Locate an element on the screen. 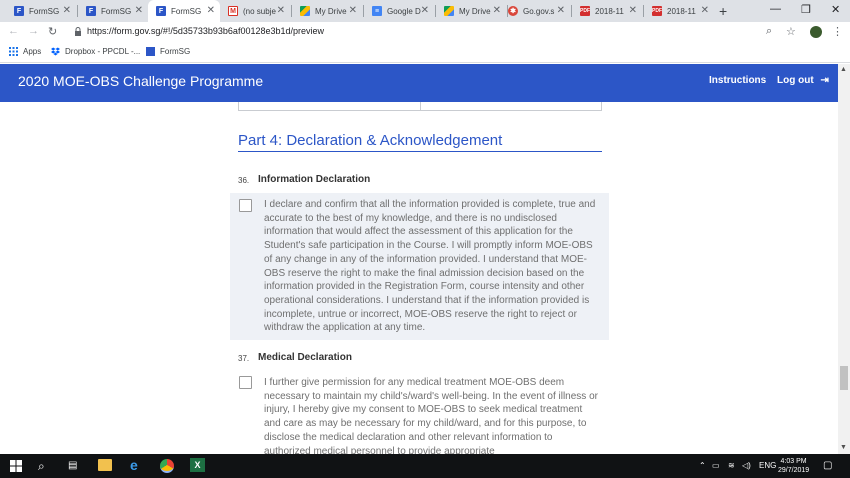  scroll-up-icon: ▲ is located at coordinates (843, 69).